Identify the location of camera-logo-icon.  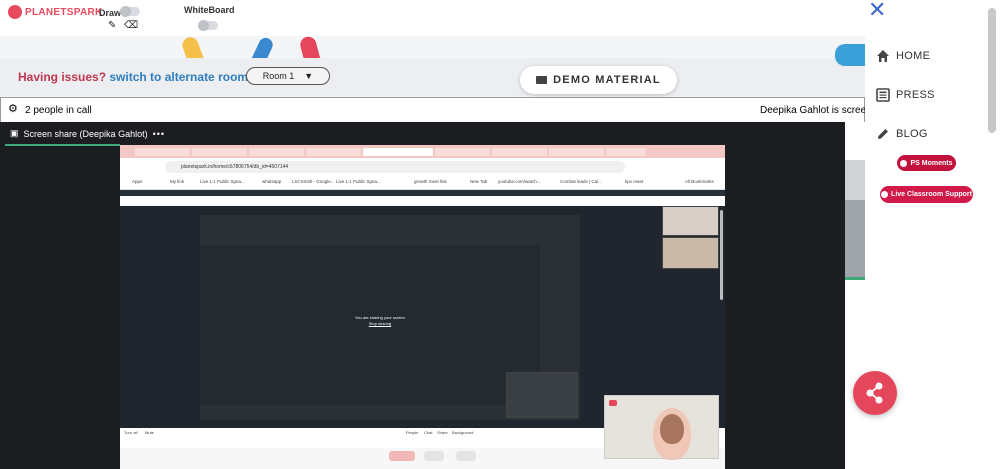
(613, 403).